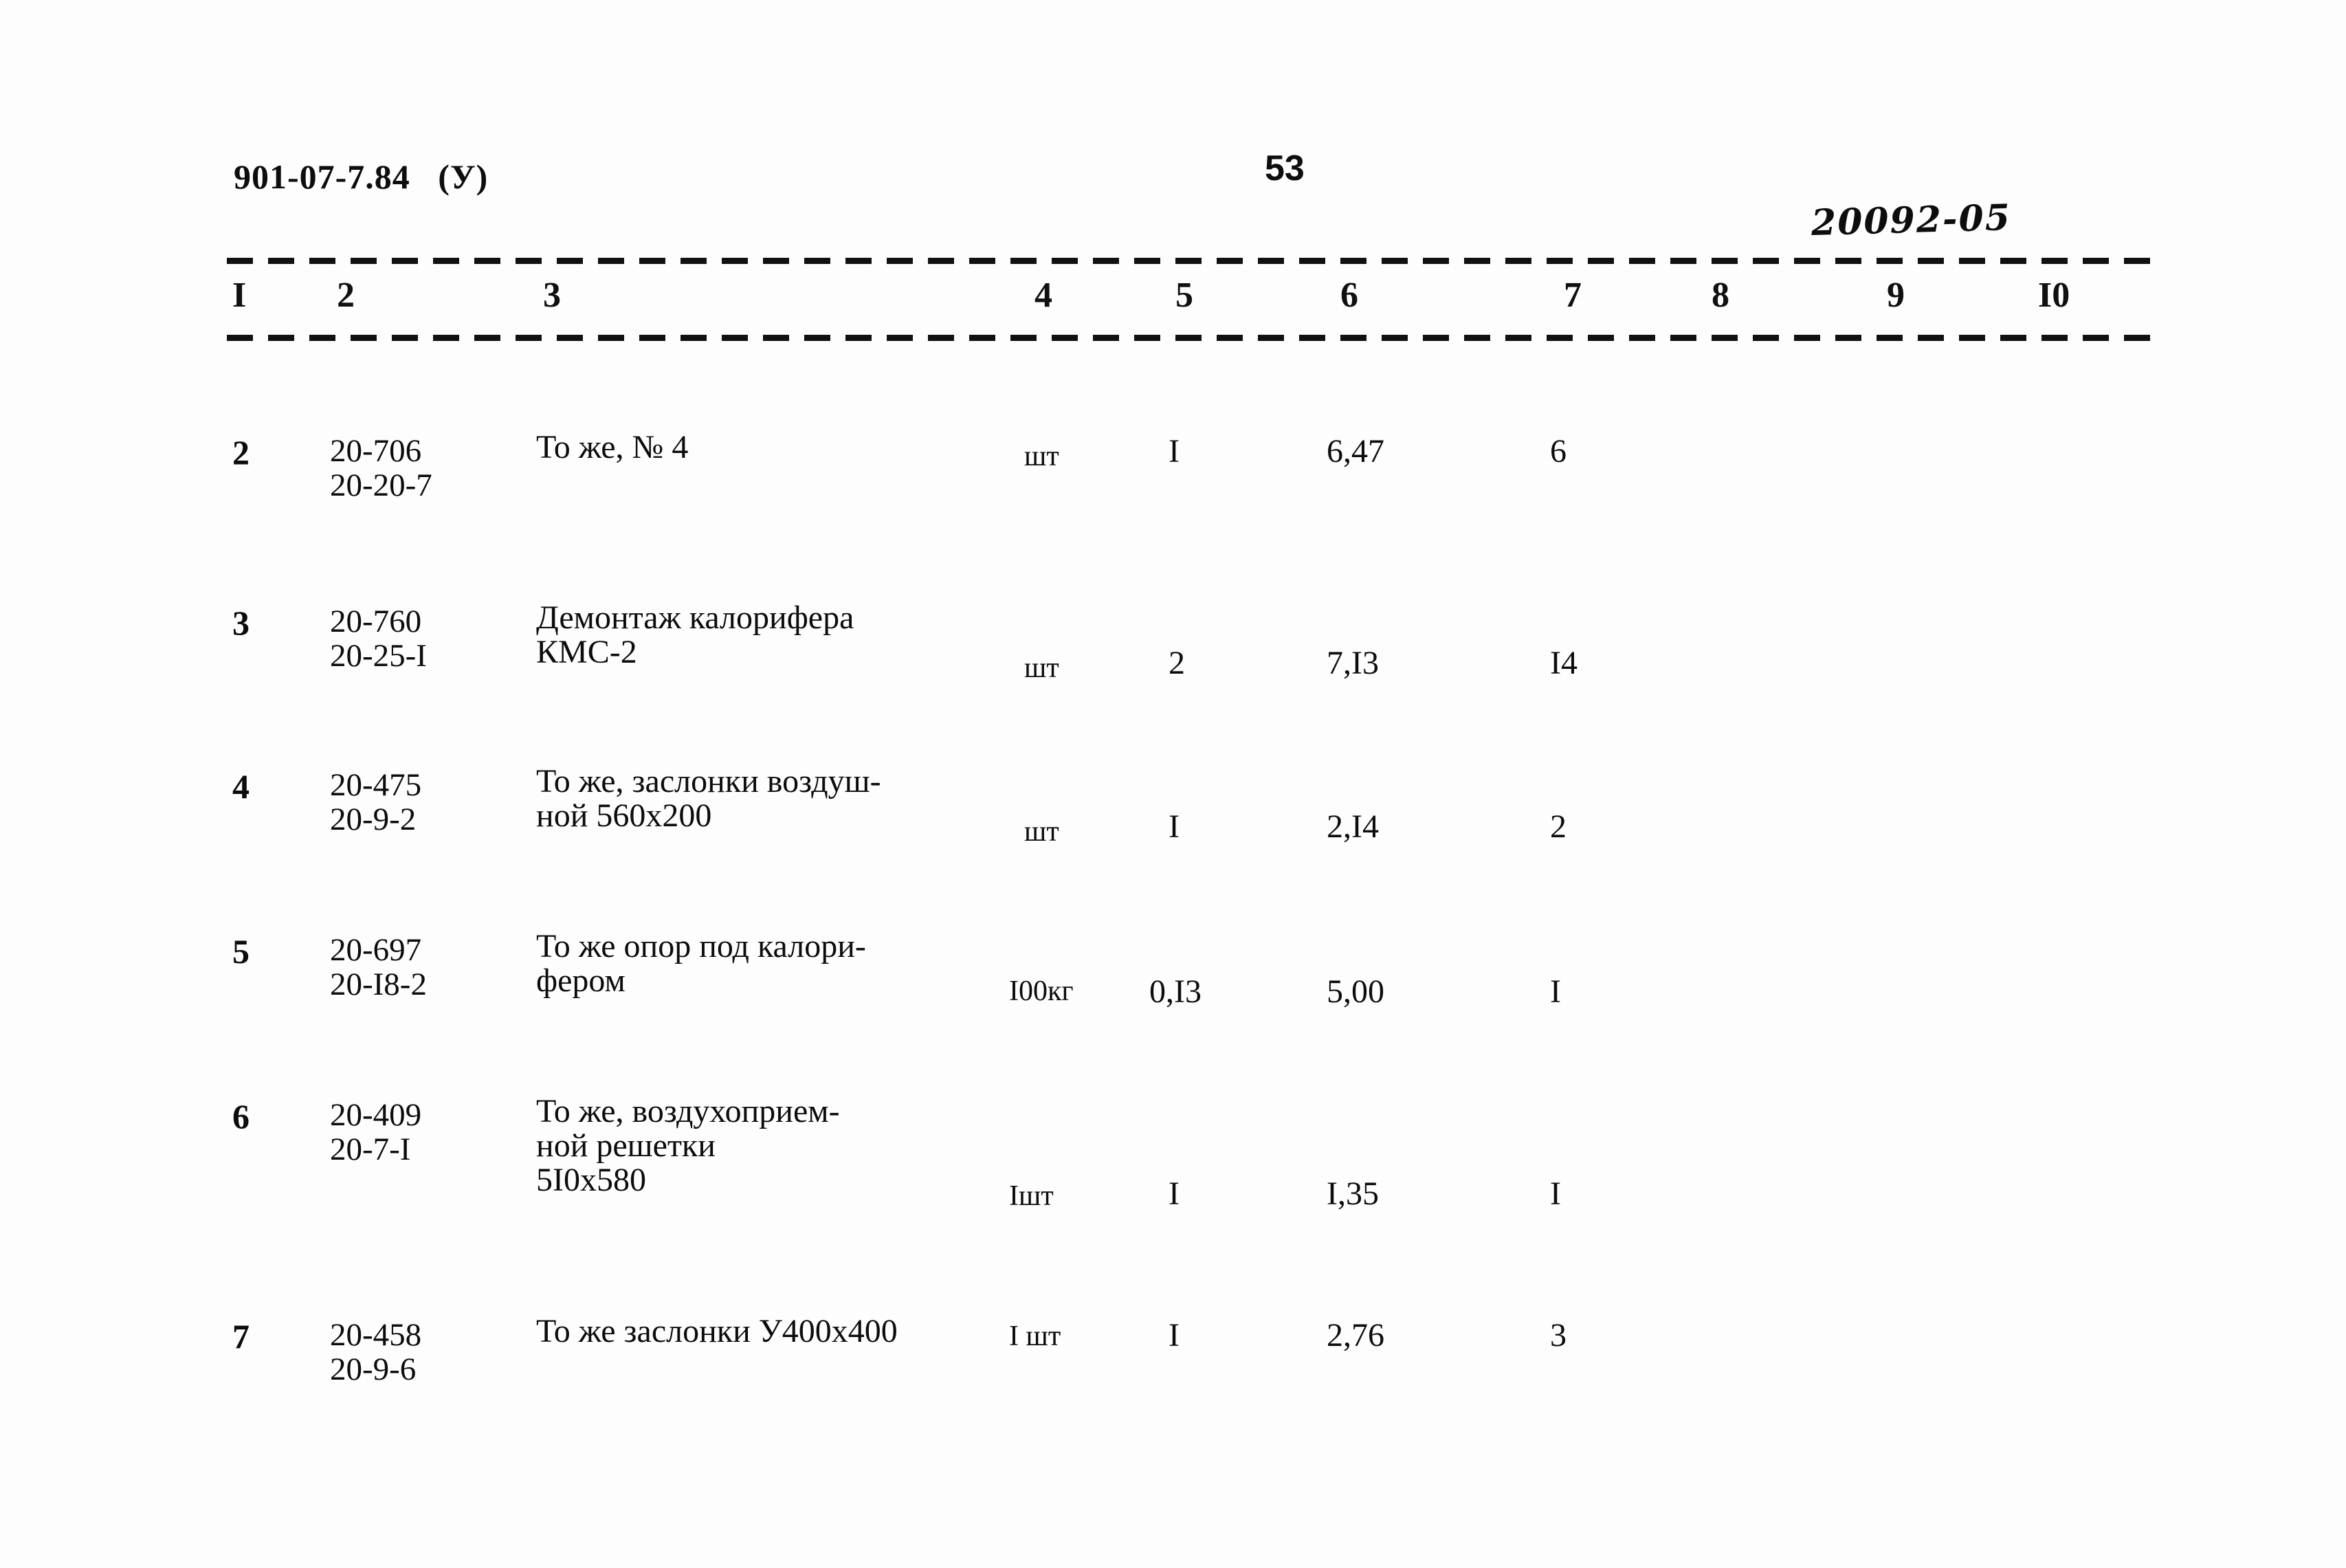 The height and width of the screenshot is (1568, 2346). What do you see at coordinates (240, 295) in the screenshot?
I see `column-header-1: I` at bounding box center [240, 295].